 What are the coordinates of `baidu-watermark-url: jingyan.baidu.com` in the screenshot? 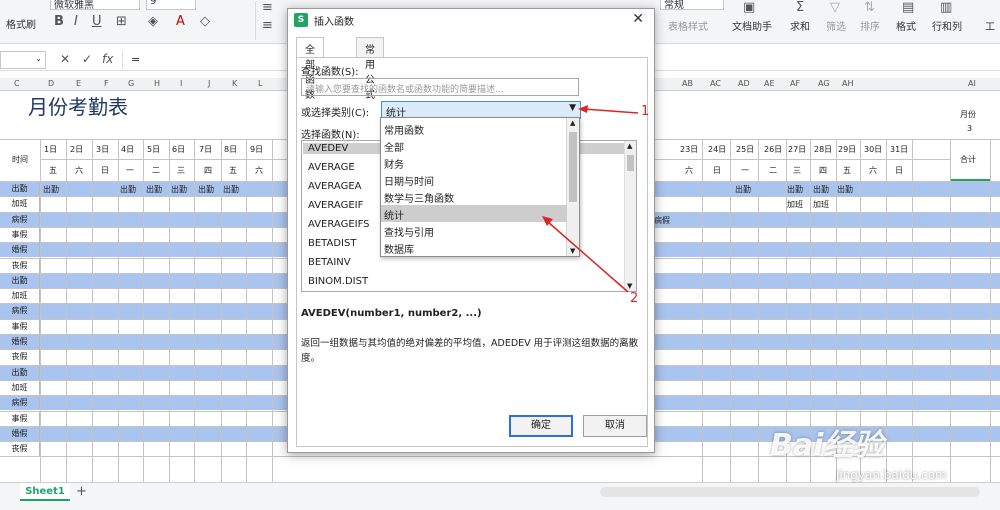 It's located at (891, 475).